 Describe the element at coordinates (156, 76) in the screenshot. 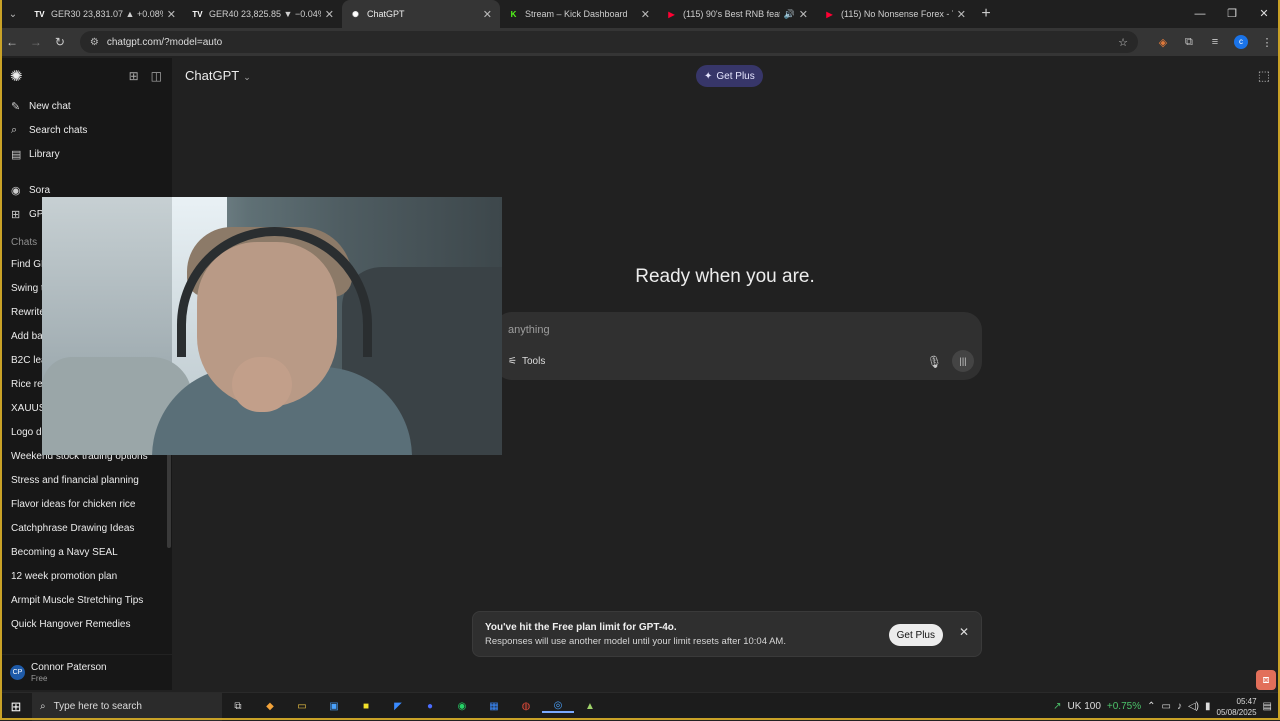

I see `toggle-sidebar-icon: ◫` at that location.